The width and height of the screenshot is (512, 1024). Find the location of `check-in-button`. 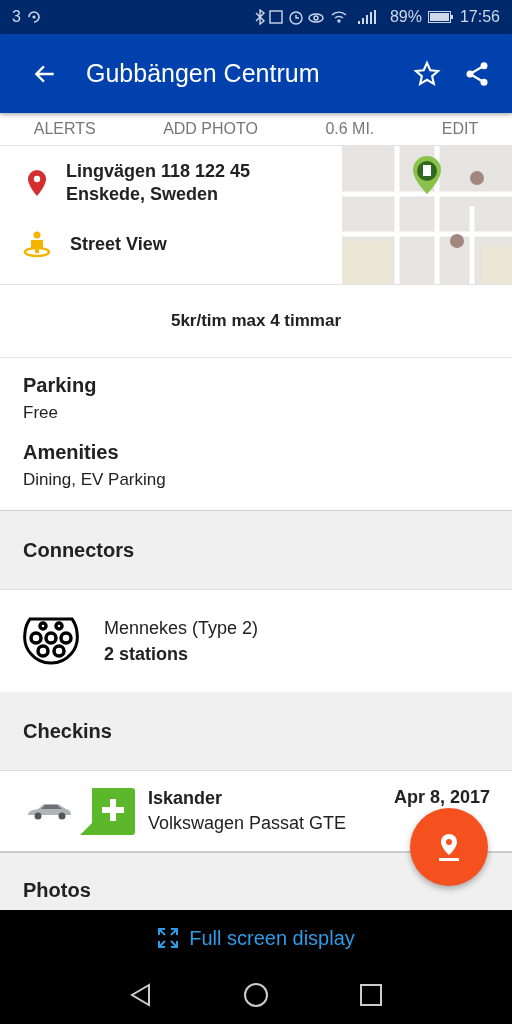

check-in-button is located at coordinates (449, 847).